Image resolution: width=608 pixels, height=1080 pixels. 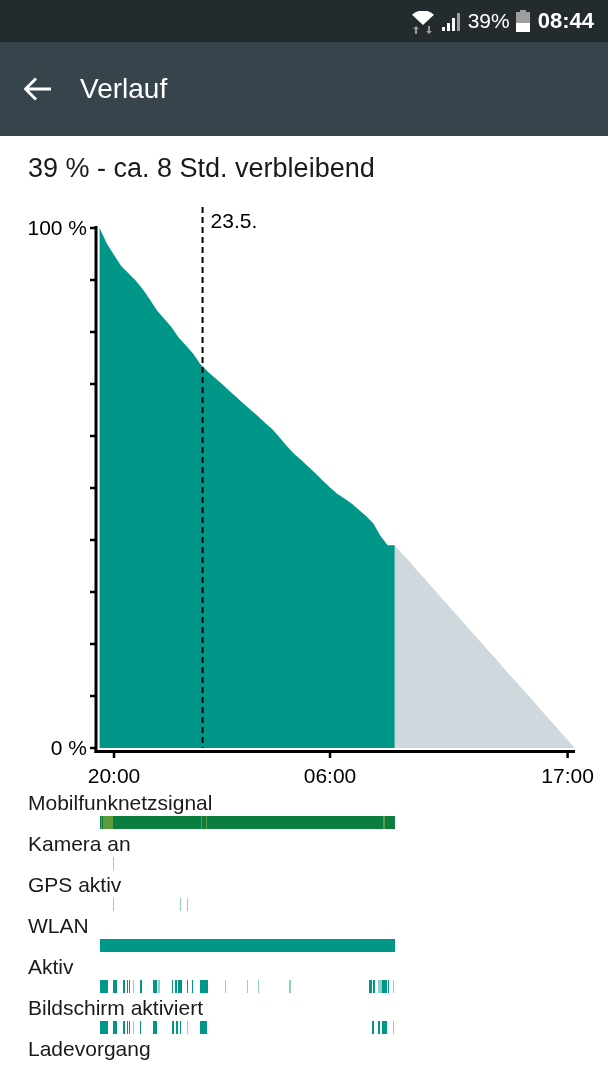 I want to click on usage-label: WLAN, so click(x=58, y=926).